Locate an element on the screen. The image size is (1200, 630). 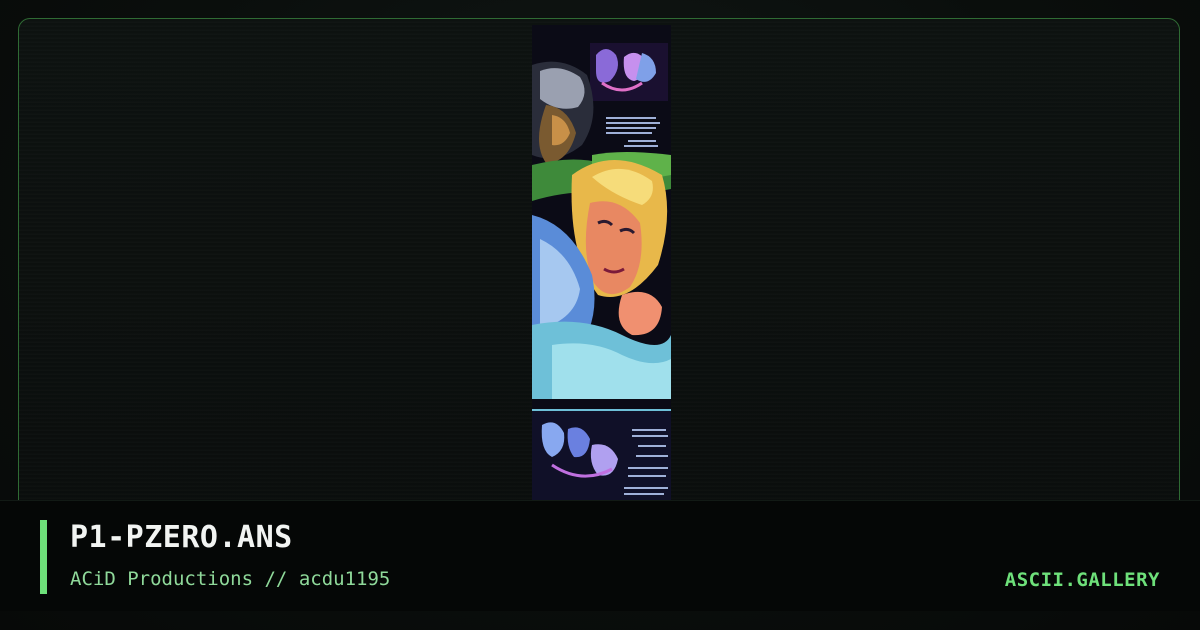
ansi-art-thumbnail-icon is located at coordinates (601, 265).